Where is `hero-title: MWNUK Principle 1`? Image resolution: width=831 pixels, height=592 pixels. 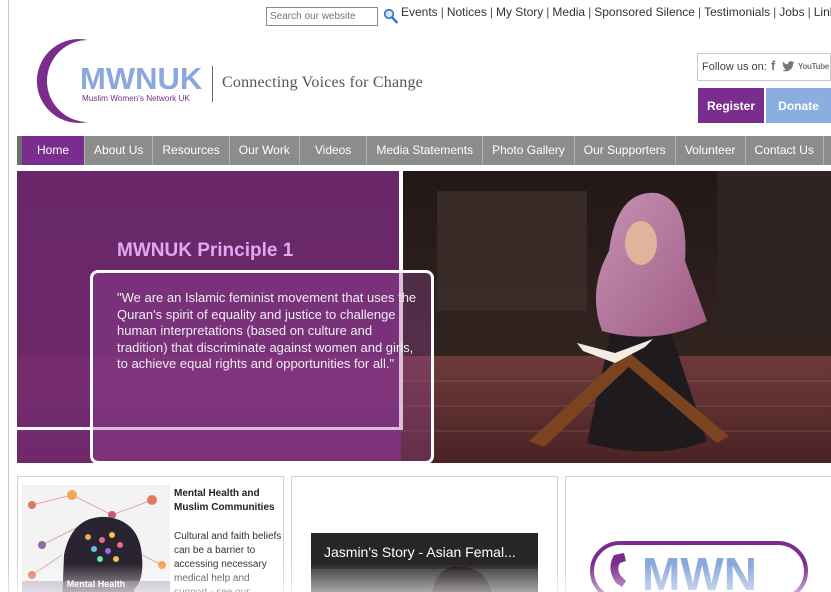 hero-title: MWNUK Principle 1 is located at coordinates (205, 250).